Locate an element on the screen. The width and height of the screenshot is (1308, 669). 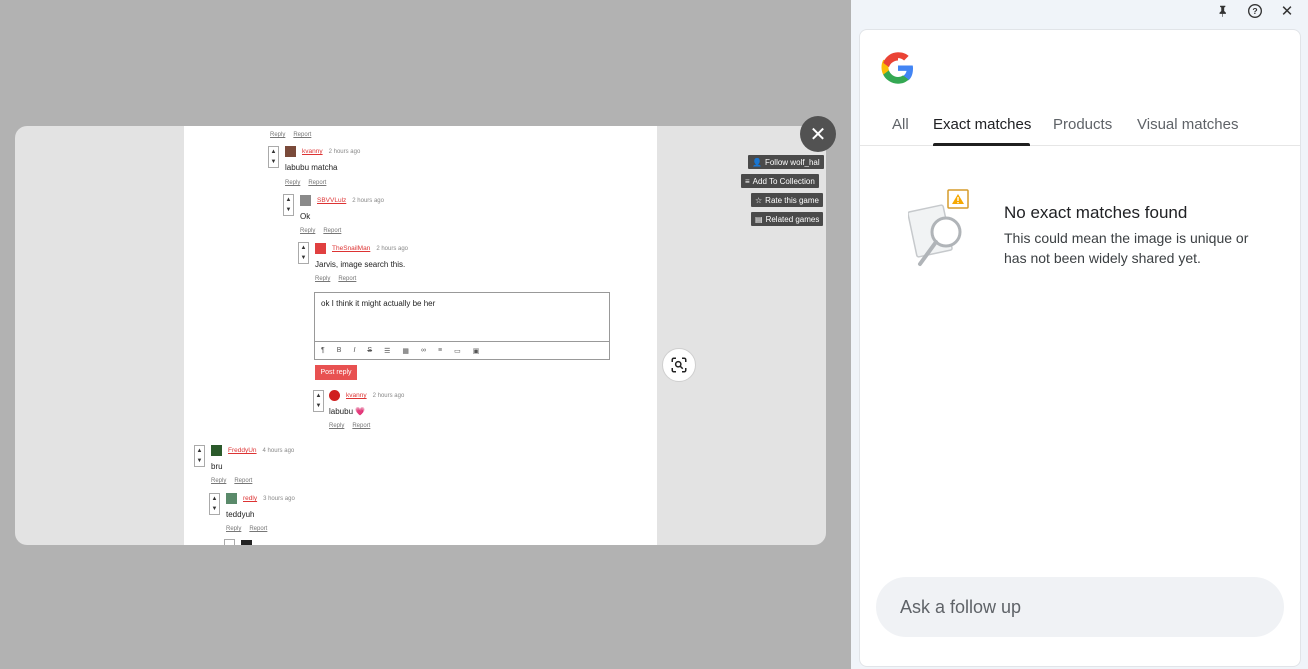
comment-text: labubu matcha is located at coordinates (311, 167).